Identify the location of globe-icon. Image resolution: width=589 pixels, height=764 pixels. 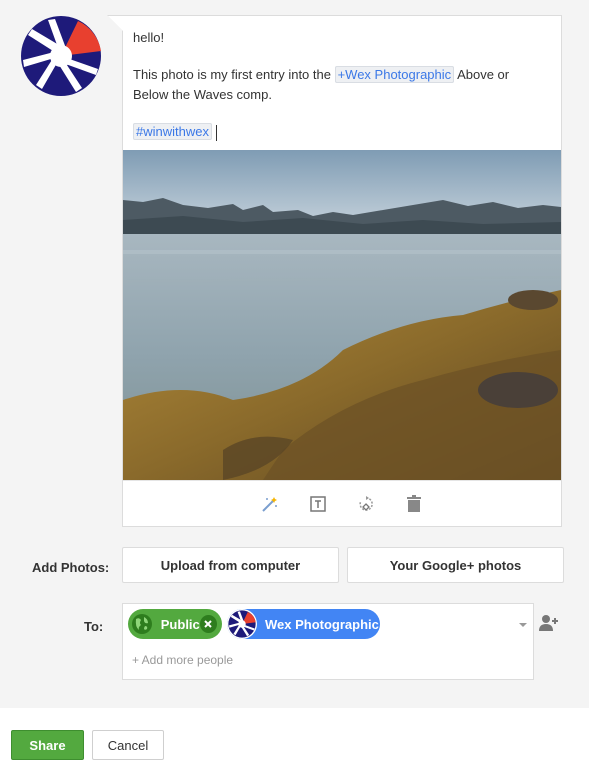
(142, 624).